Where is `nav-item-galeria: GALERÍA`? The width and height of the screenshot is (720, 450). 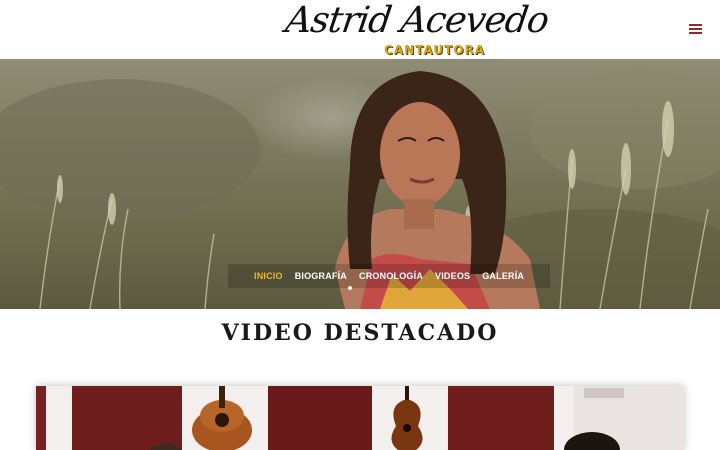 nav-item-galeria: GALERÍA is located at coordinates (503, 276).